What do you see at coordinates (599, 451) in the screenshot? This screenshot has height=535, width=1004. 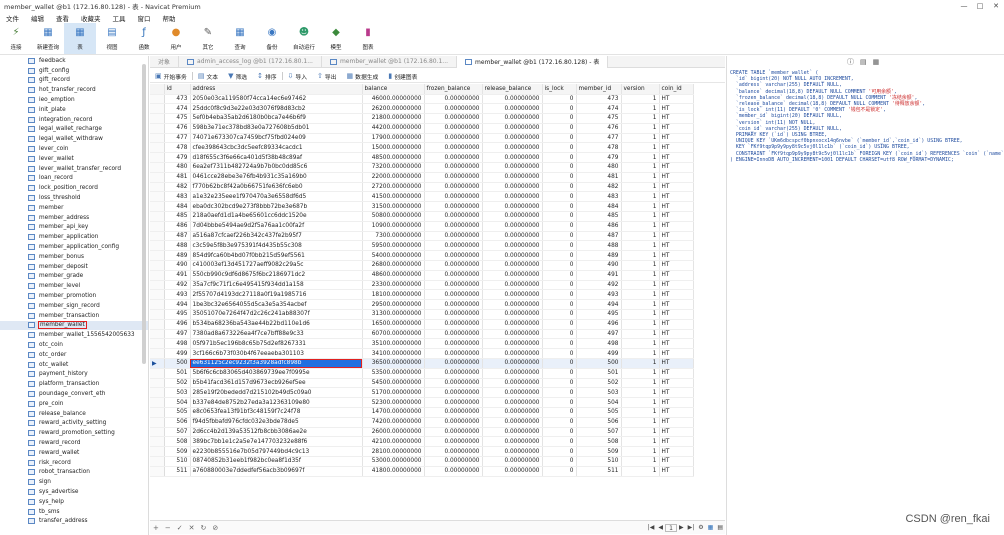 I see `cell-member-id: 509` at bounding box center [599, 451].